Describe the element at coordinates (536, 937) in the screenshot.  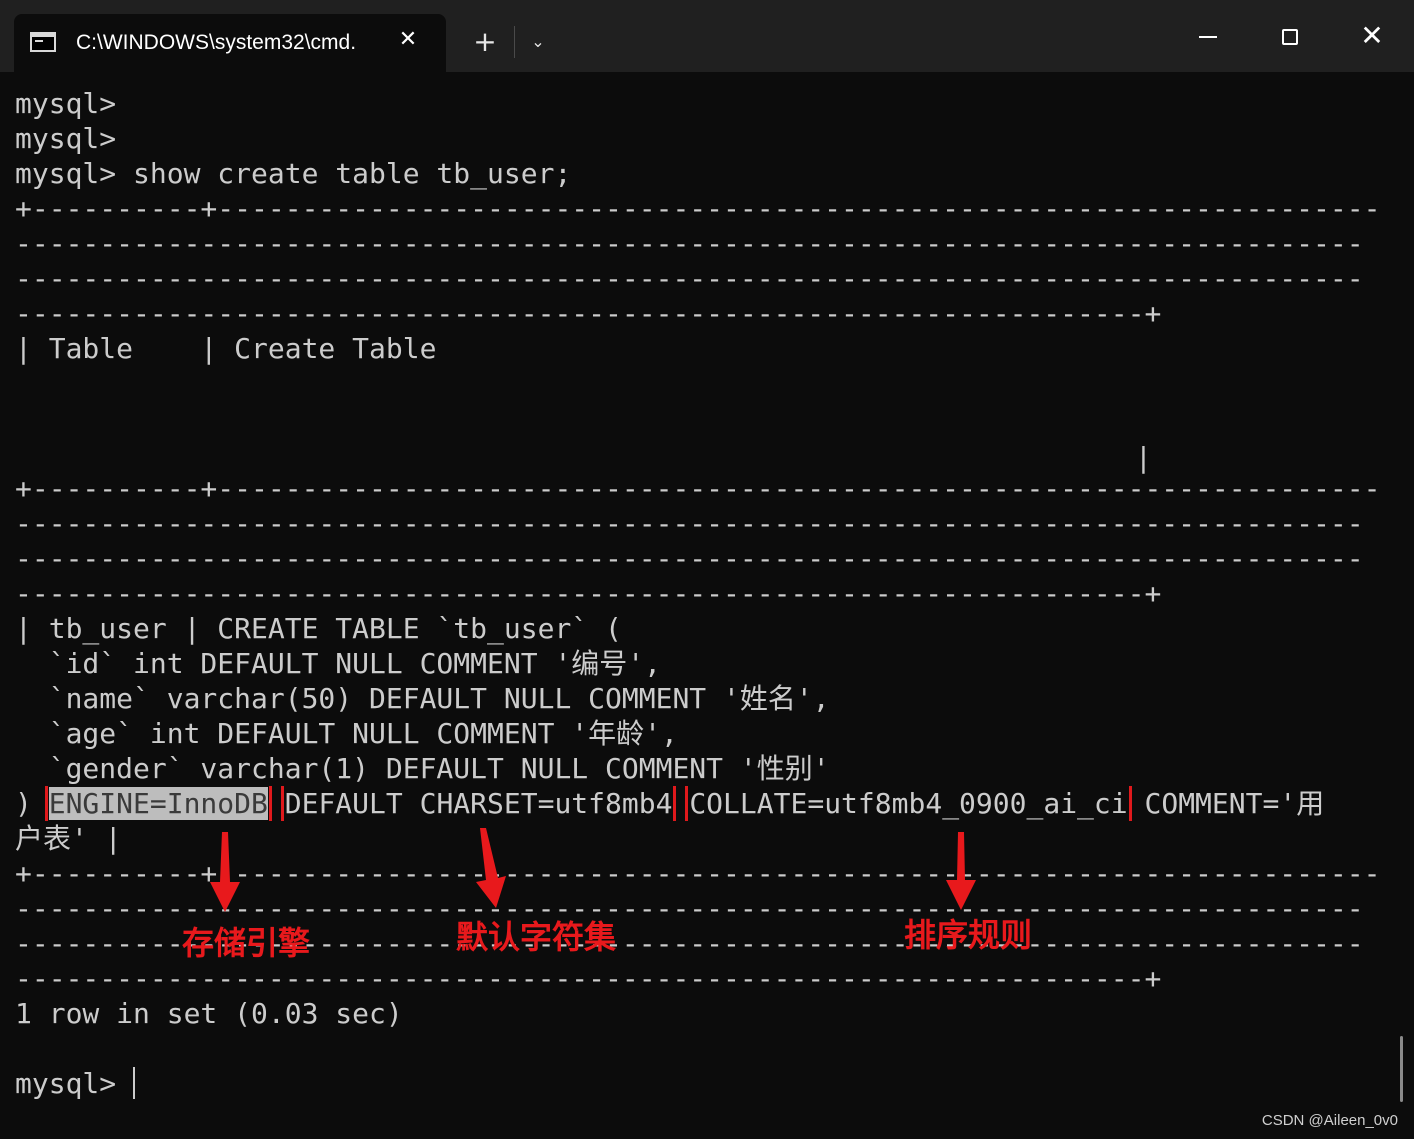
I see `charset-annotation: 默认字符集` at that location.